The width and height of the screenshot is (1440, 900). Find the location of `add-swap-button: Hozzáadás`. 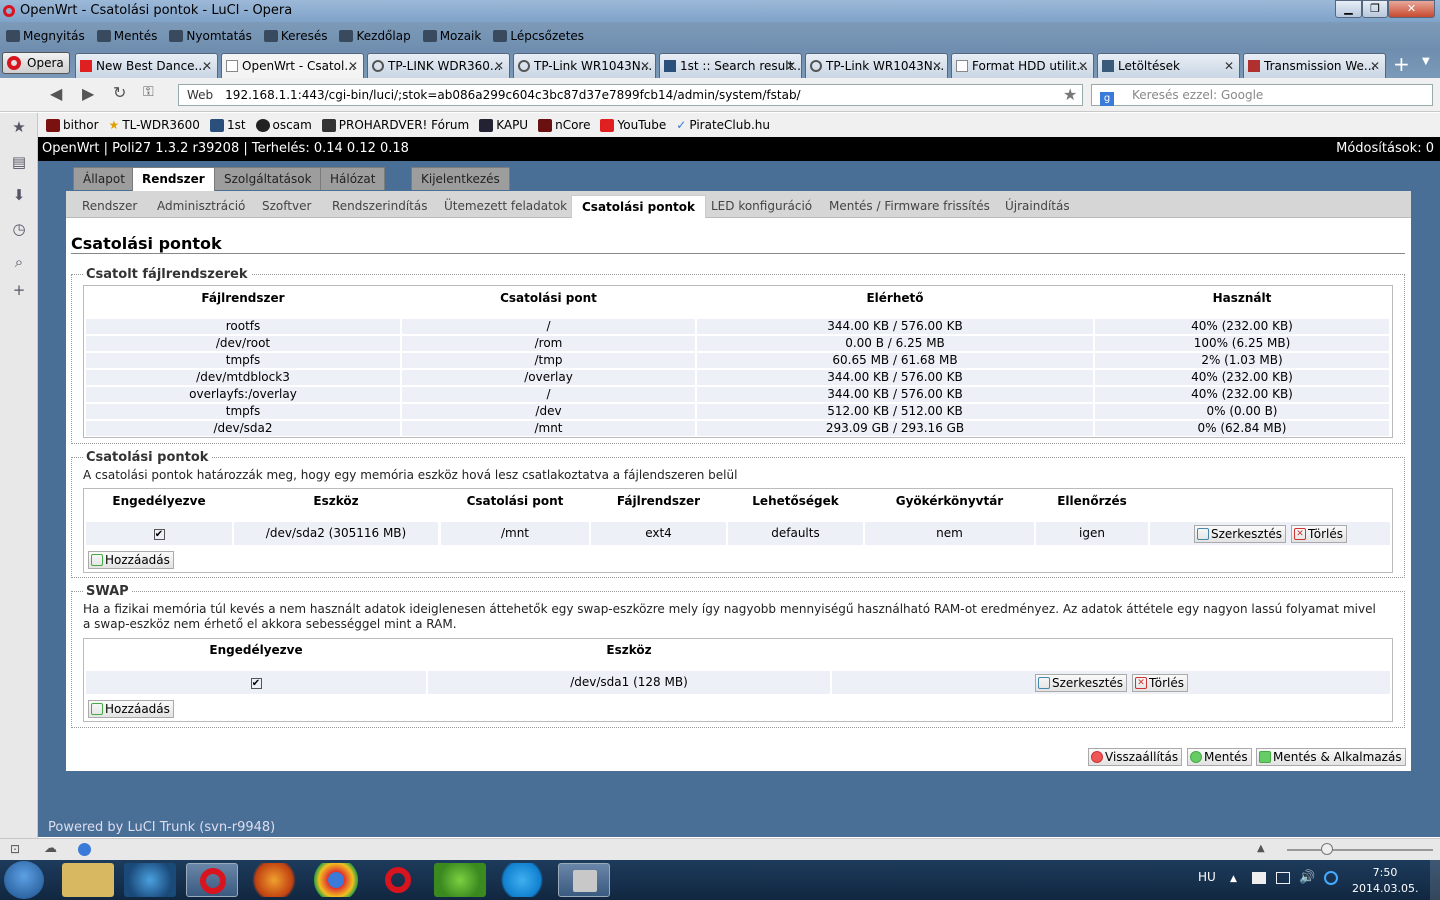

add-swap-button: Hozzáadás is located at coordinates (131, 709).